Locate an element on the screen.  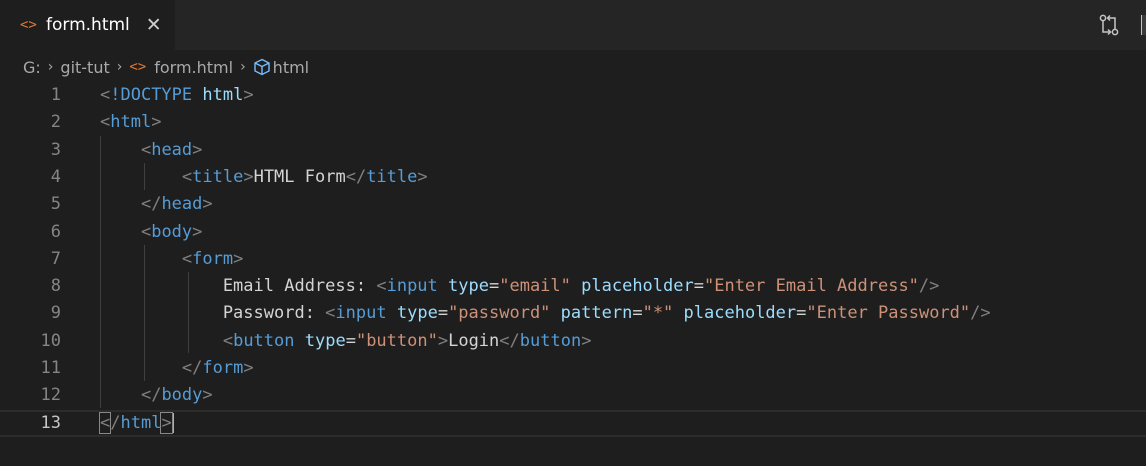
text-cursor is located at coordinates (172, 422).